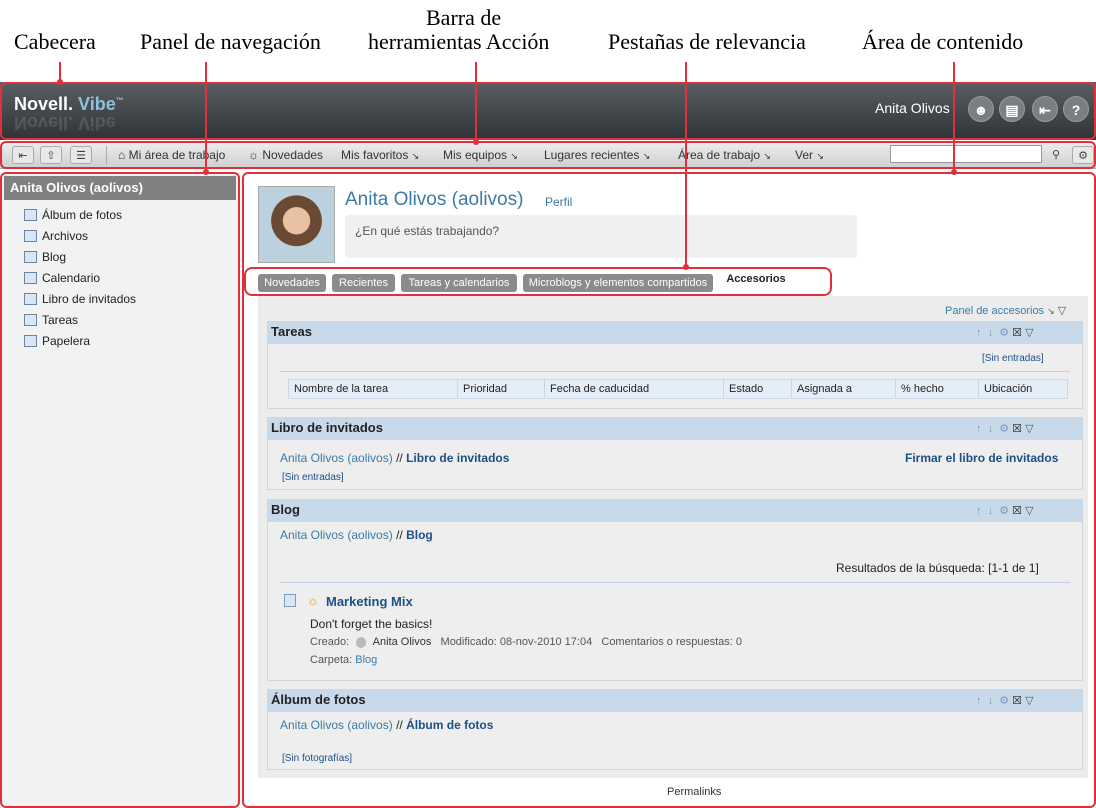 Image resolution: width=1096 pixels, height=808 pixels. I want to click on tabs-frame, so click(538, 281).